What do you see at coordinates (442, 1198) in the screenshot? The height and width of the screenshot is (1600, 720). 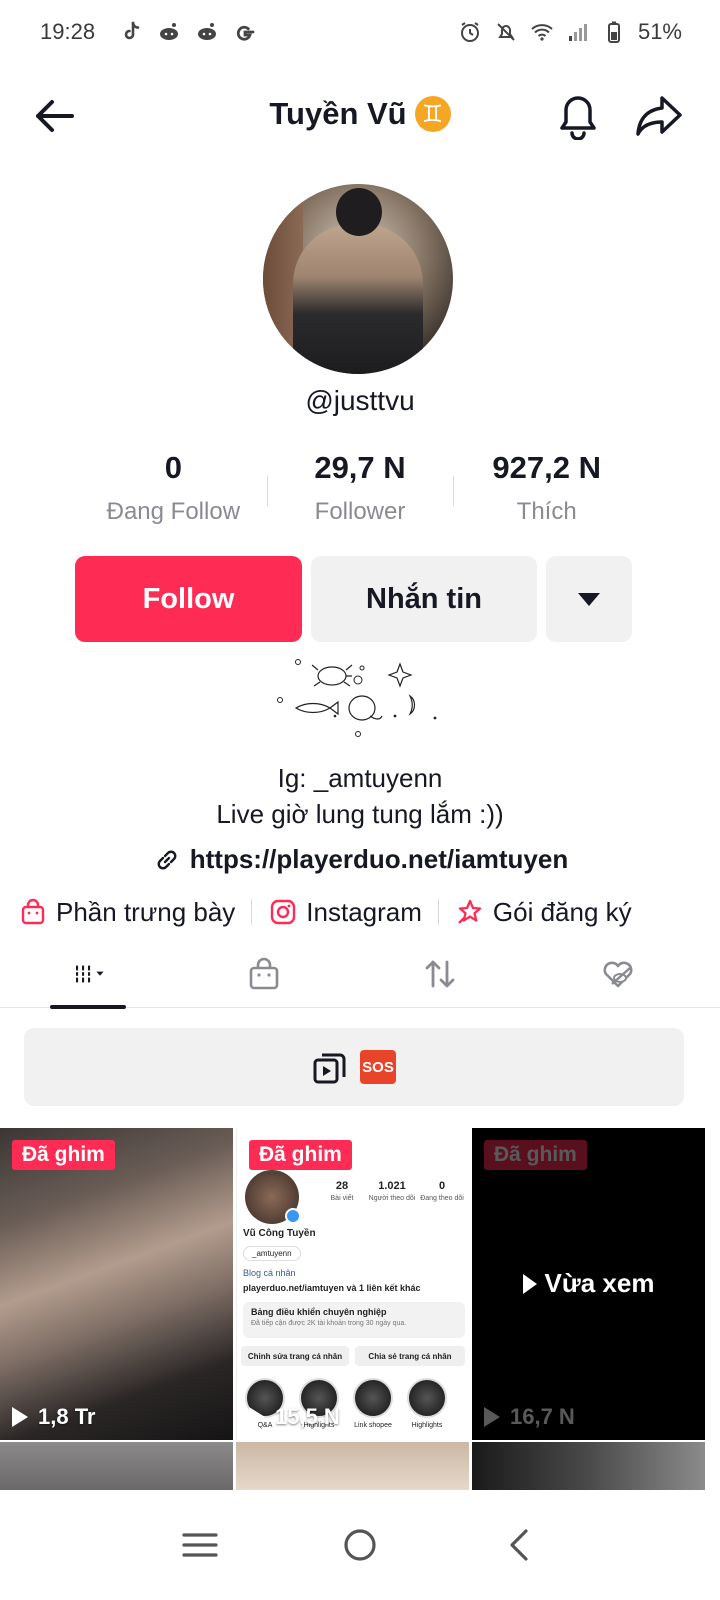 I see `ig-stat-label: Đang theo dõi` at bounding box center [442, 1198].